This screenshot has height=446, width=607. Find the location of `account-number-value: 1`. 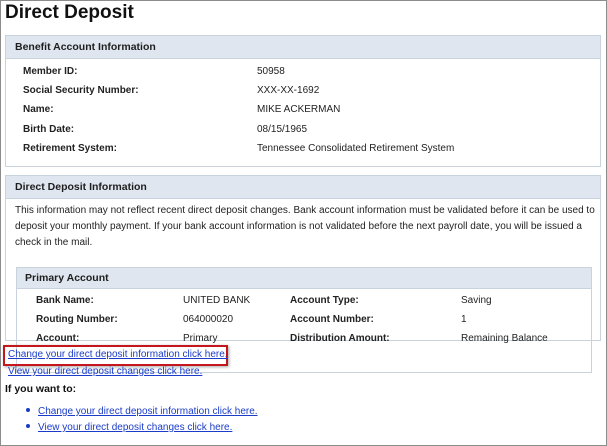

account-number-value: 1 is located at coordinates (464, 319).